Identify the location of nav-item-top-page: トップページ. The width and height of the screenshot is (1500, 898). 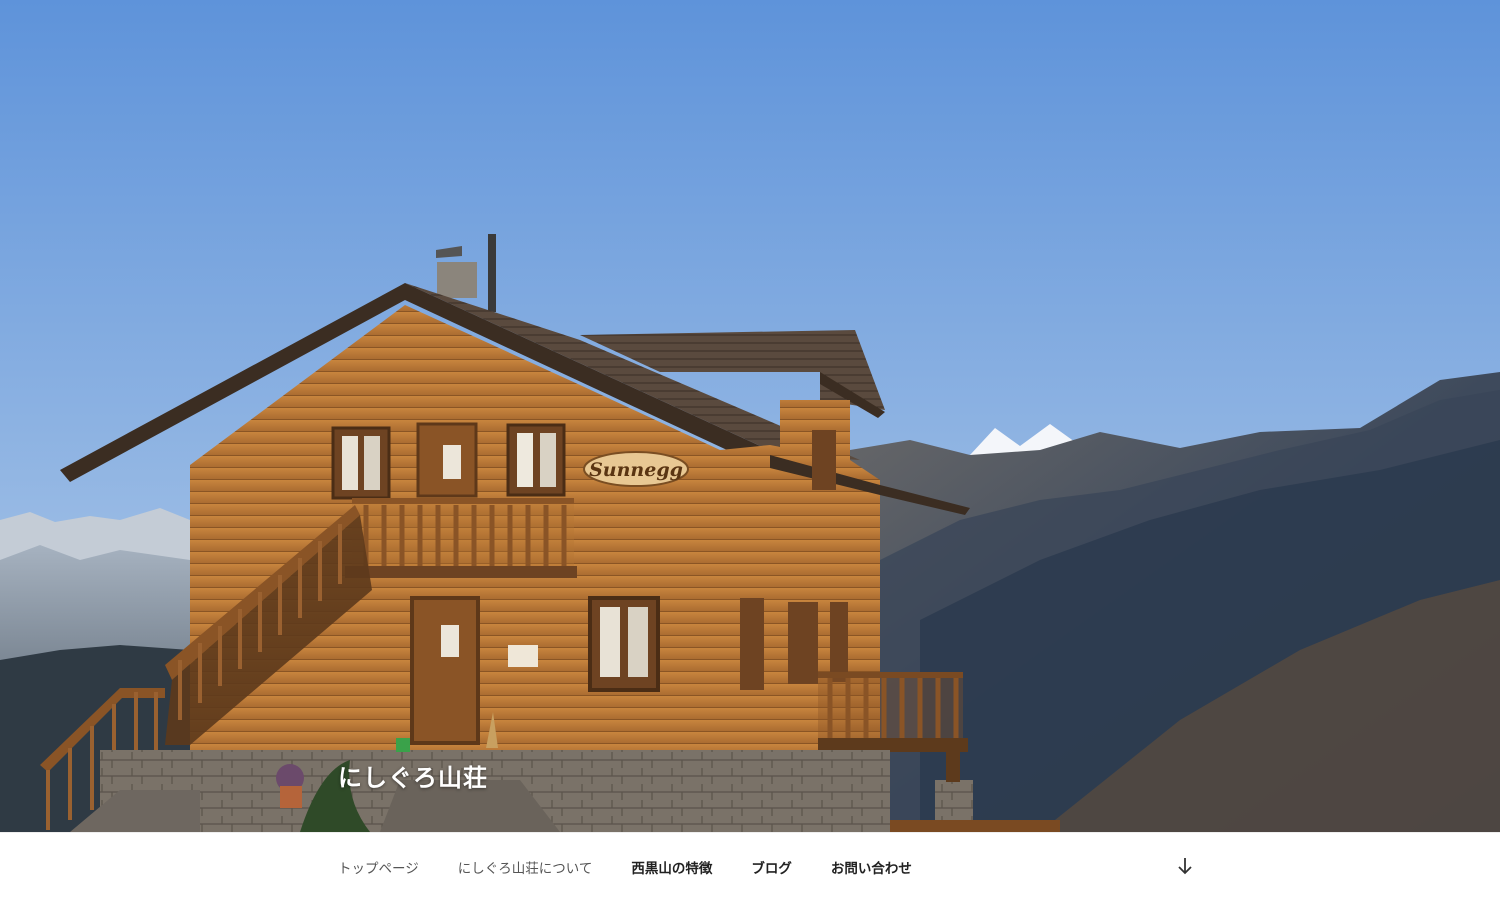
(378, 867).